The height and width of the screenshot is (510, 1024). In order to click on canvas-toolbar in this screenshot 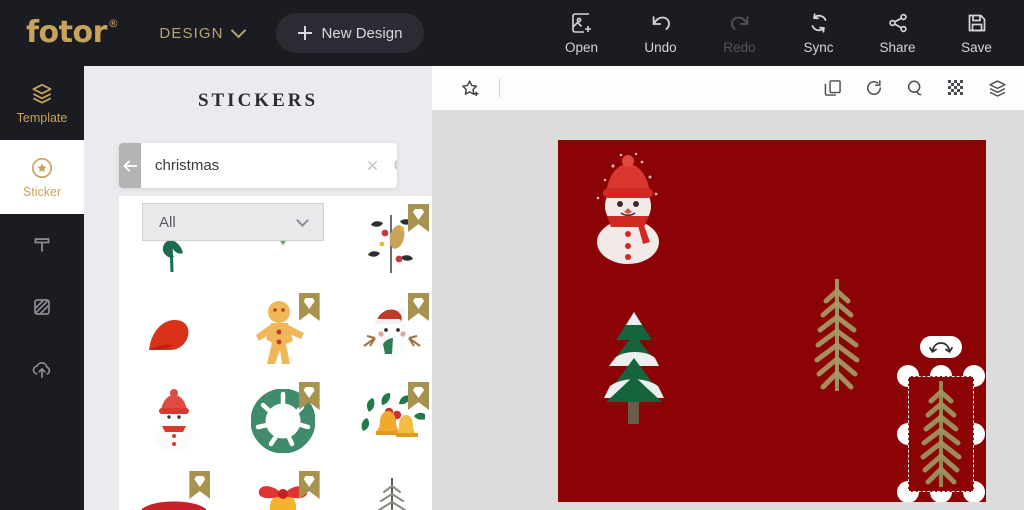, I will do `click(728, 88)`.